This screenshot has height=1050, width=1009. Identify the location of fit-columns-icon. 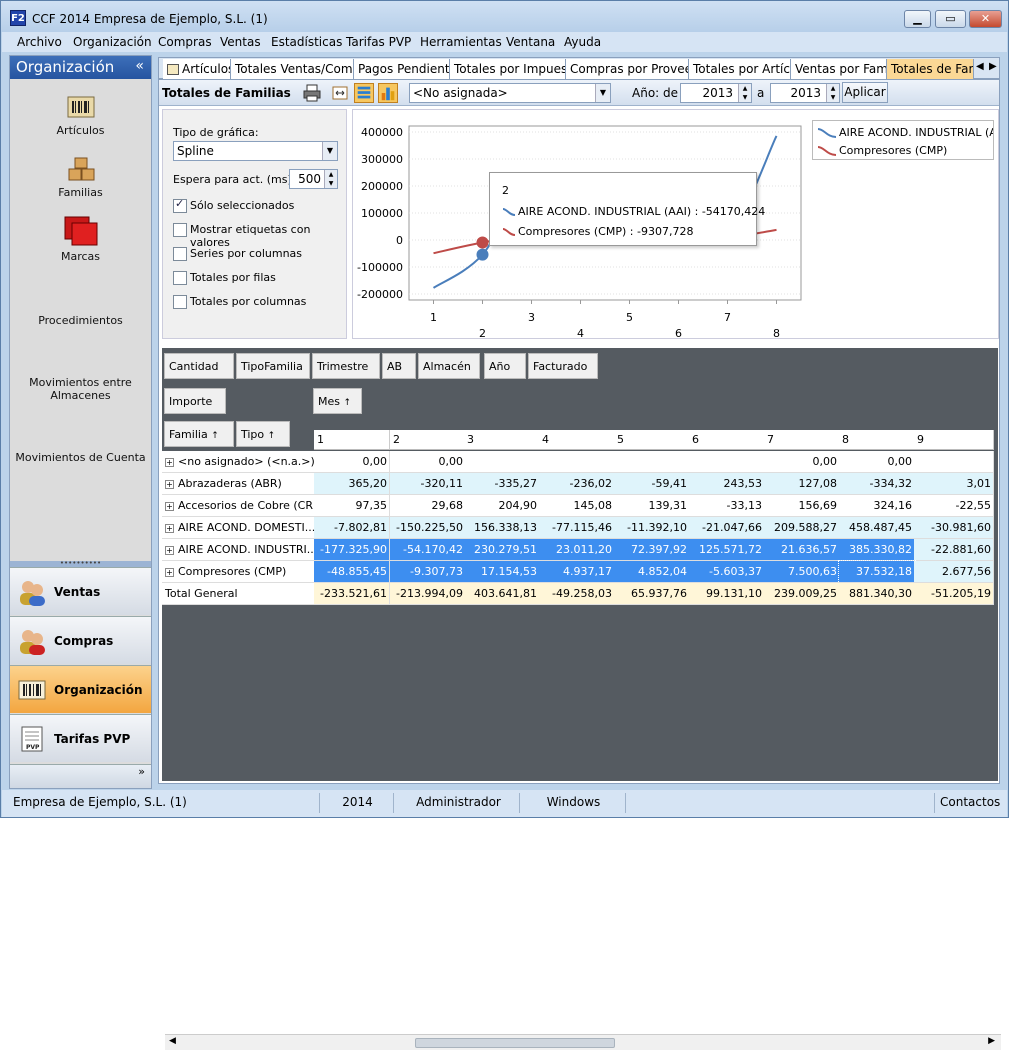
(340, 93).